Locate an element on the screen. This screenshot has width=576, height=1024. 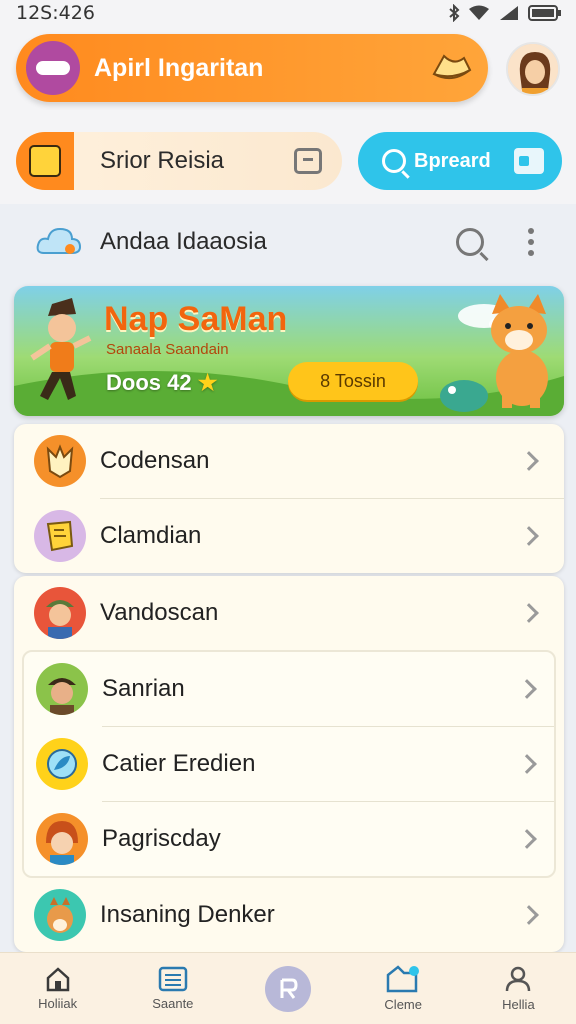
search-button: Bpreard is located at coordinates (460, 161).